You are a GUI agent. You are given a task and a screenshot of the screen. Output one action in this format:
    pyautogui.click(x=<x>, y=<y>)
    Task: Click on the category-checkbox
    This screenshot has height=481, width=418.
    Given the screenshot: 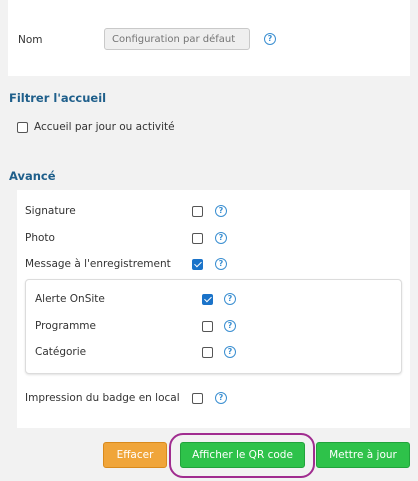 What is the action you would take?
    pyautogui.click(x=207, y=352)
    